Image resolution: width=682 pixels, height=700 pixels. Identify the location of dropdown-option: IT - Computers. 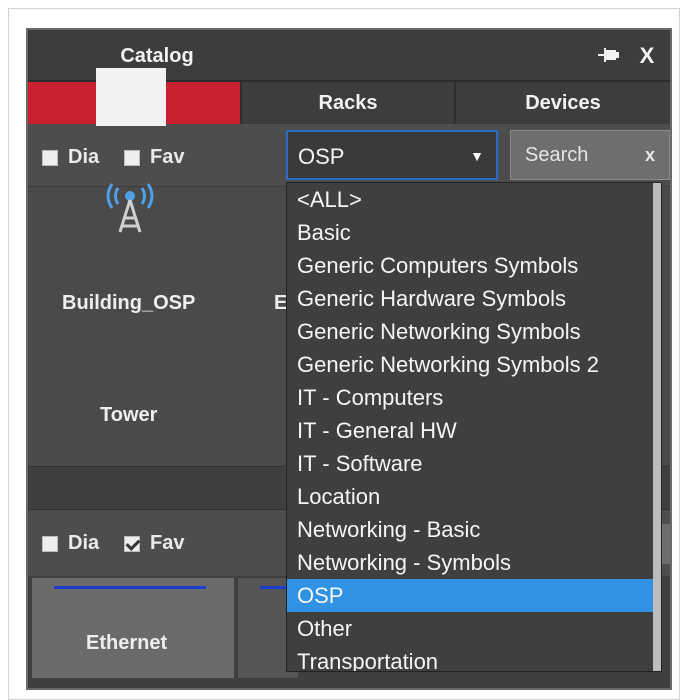
(474, 397).